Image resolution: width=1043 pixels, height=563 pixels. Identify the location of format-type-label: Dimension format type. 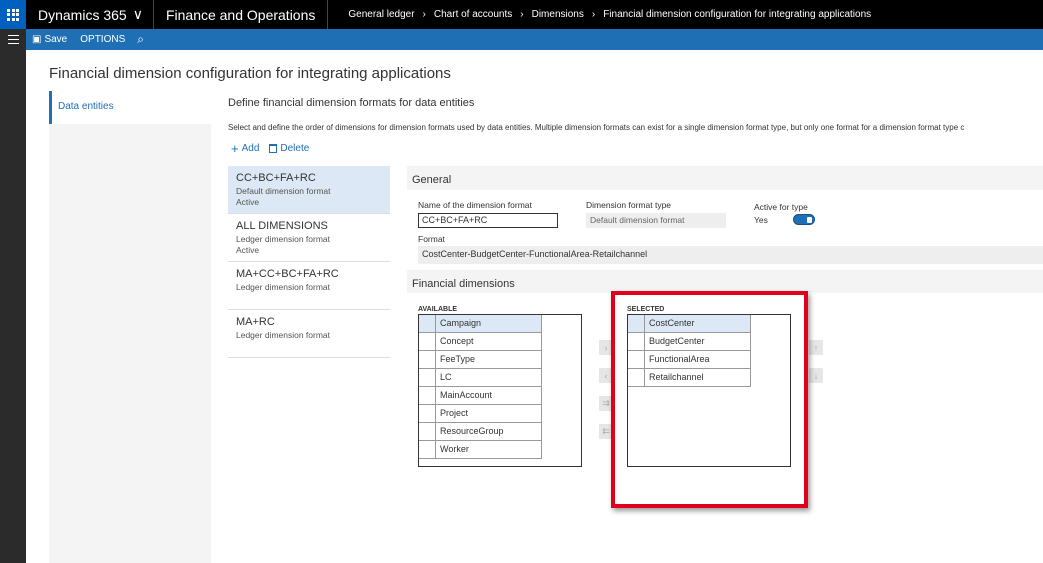
(629, 205).